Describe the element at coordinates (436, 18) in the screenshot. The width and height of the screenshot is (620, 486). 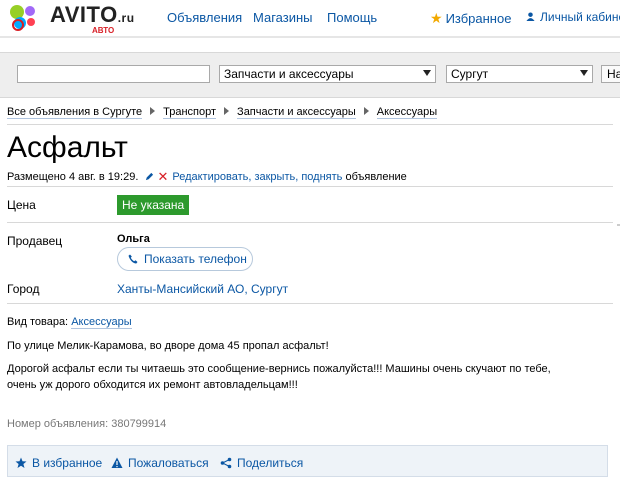
I see `star-icon: ★` at that location.